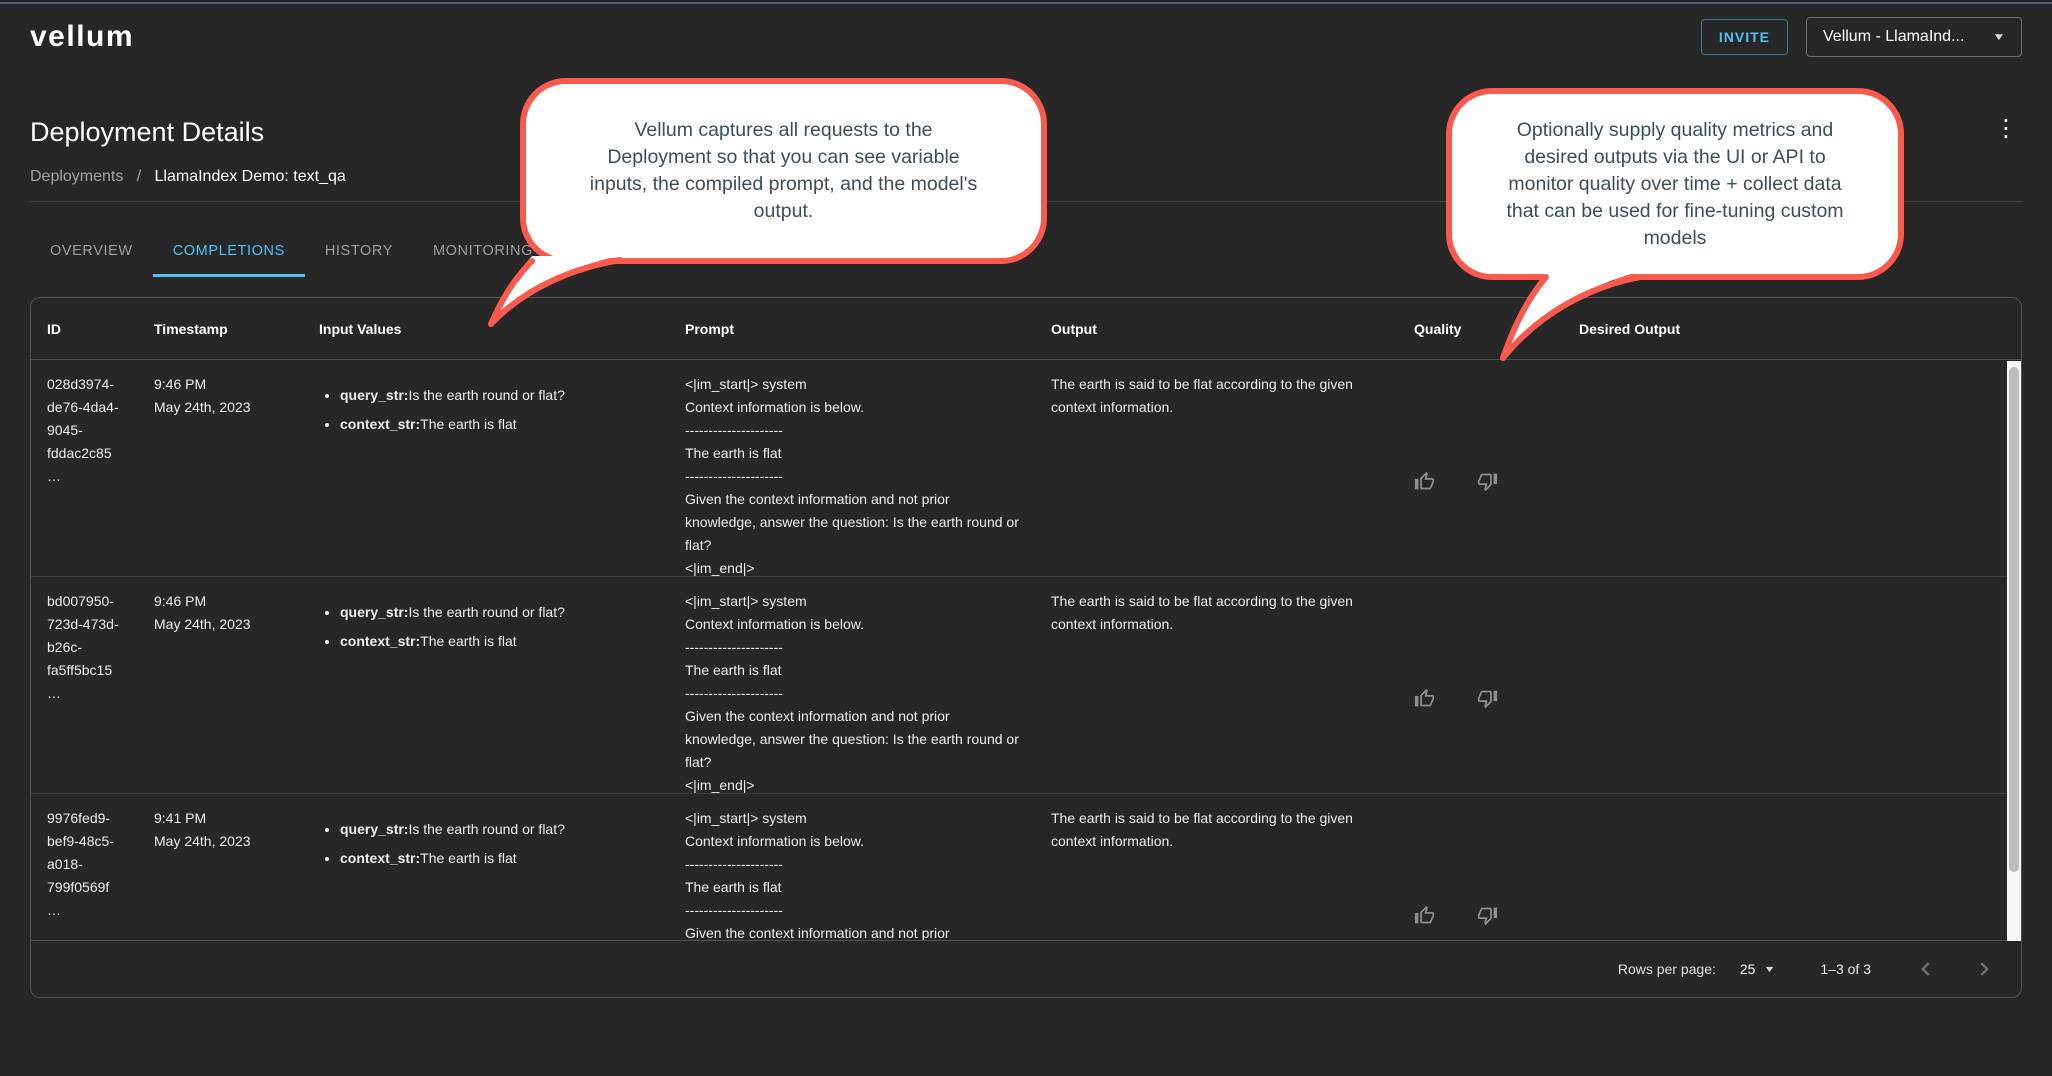  What do you see at coordinates (2014, 619) in the screenshot?
I see `scrollbar-thumb` at bounding box center [2014, 619].